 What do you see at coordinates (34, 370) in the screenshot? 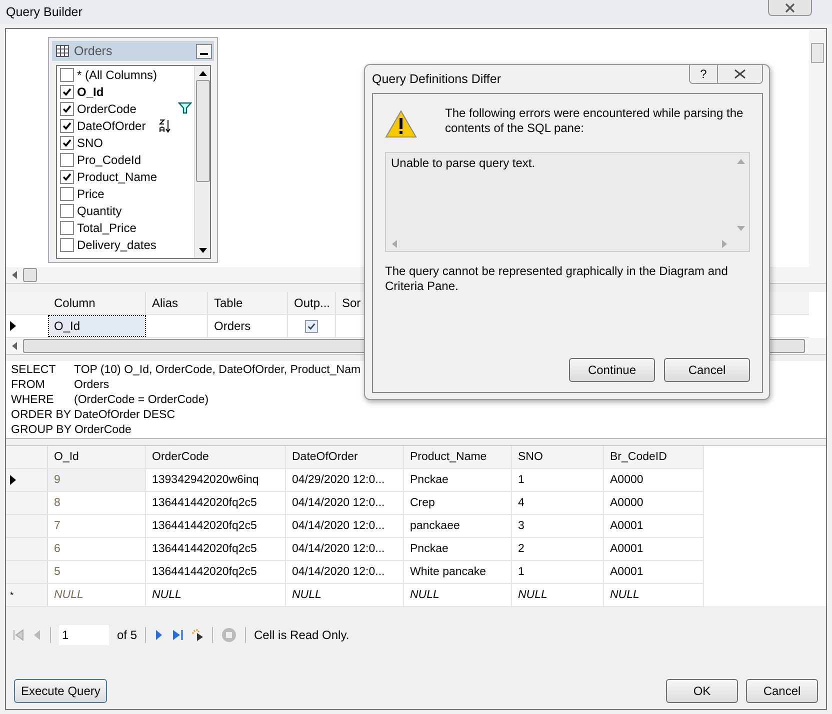
I see `sql-keyword: SELECT` at bounding box center [34, 370].